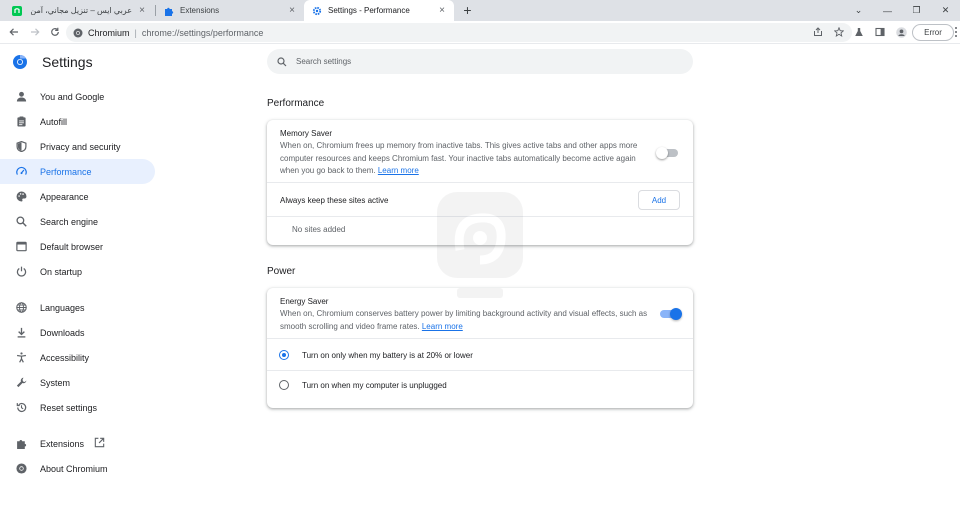 This screenshot has height=510, width=960. I want to click on sidebar-item-label: Performance, so click(66, 171).